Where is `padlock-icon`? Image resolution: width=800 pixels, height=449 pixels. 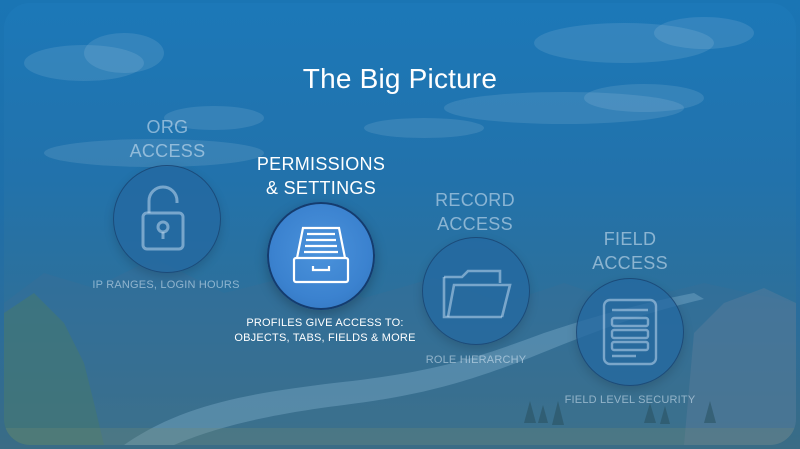 padlock-icon is located at coordinates (163, 218).